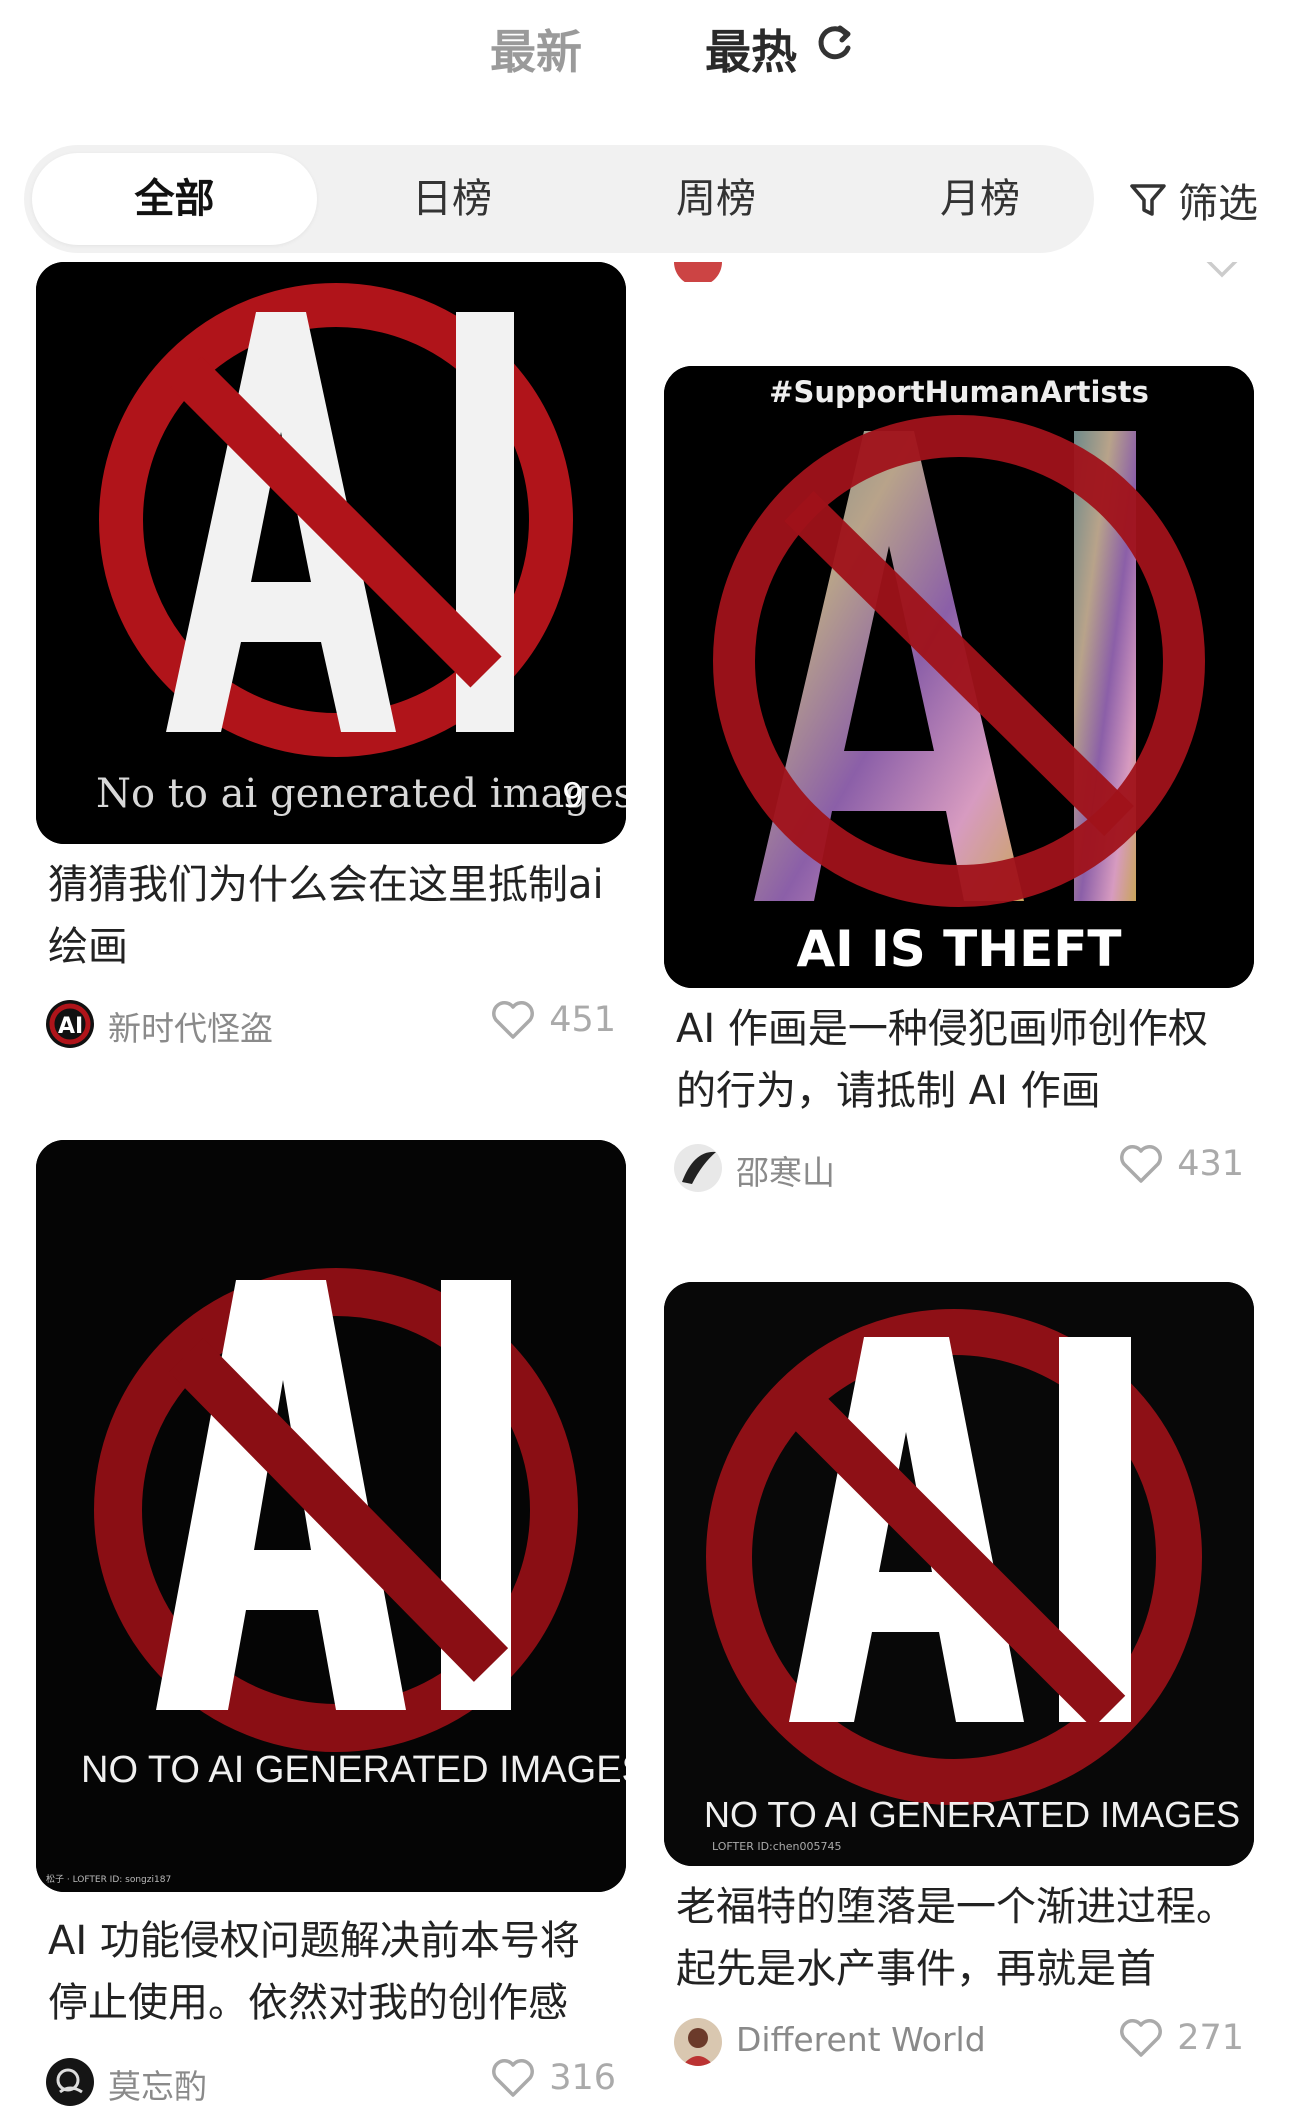 The image size is (1290, 2128). What do you see at coordinates (1148, 200) in the screenshot?
I see `filter-icon` at bounding box center [1148, 200].